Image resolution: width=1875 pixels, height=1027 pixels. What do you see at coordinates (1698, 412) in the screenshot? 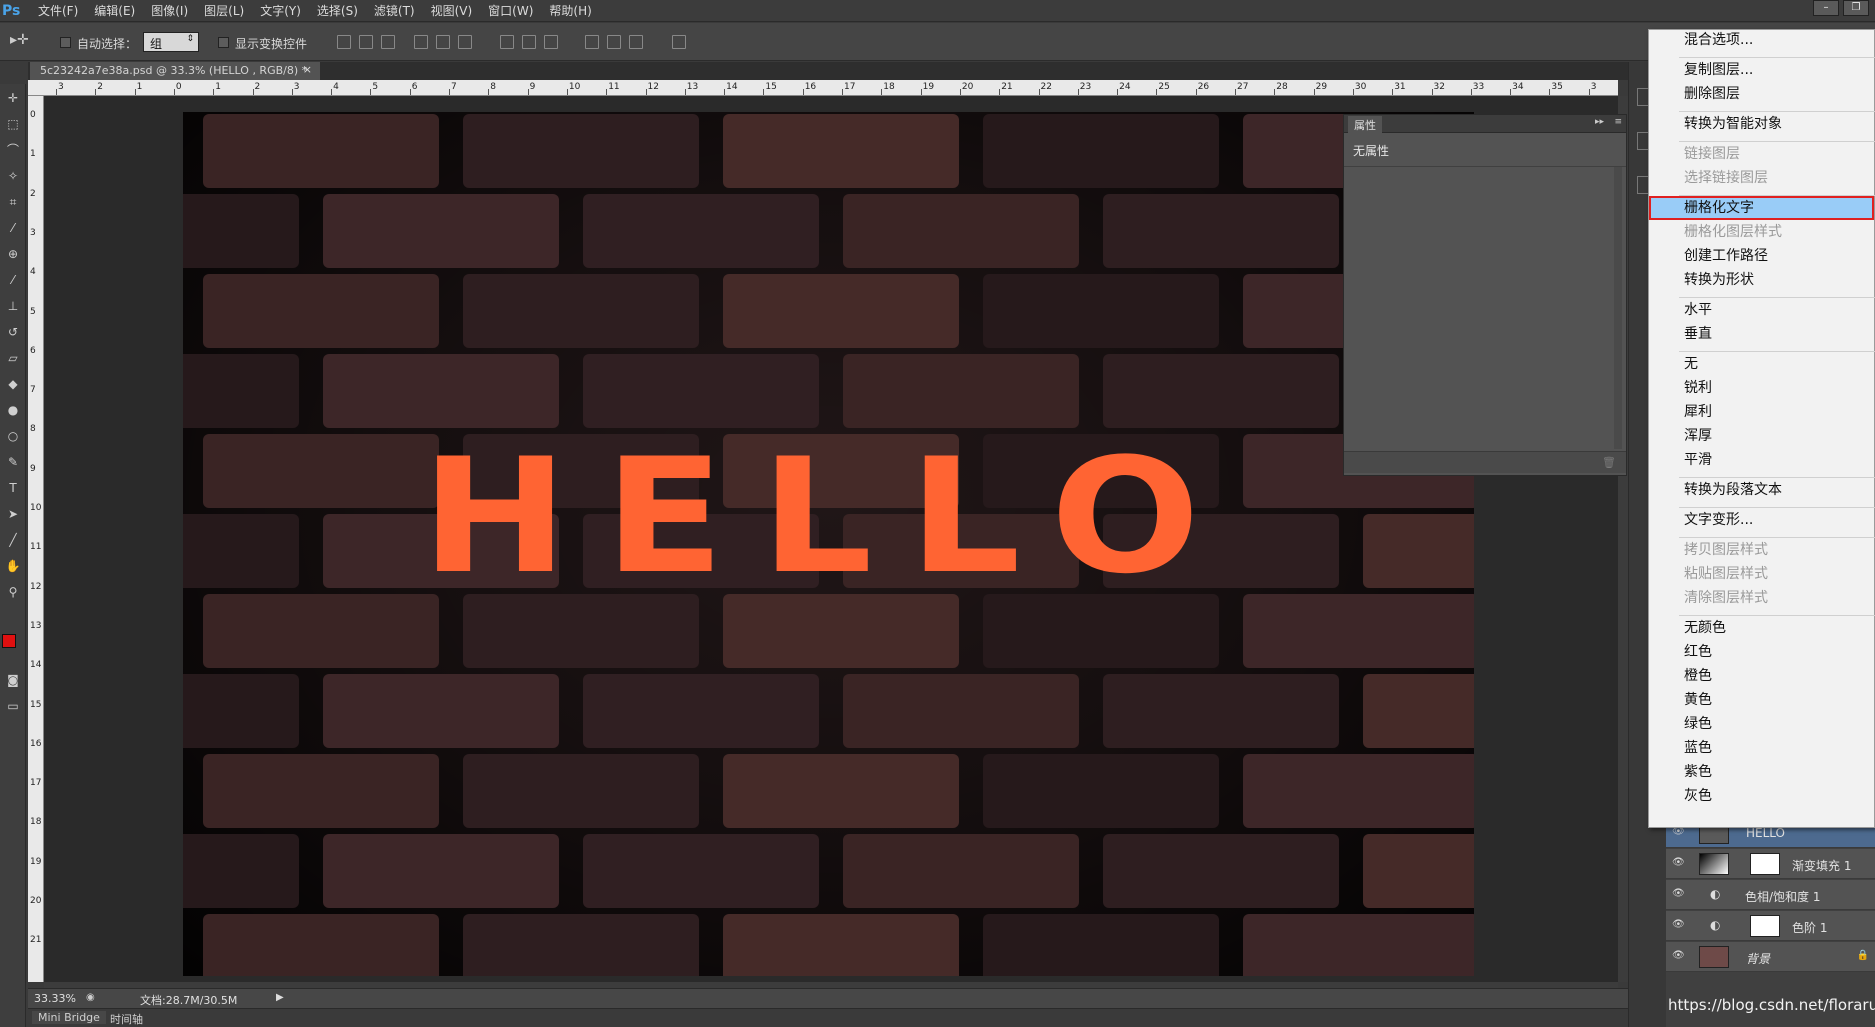
I see `context-menu-item: 犀利` at bounding box center [1698, 412].